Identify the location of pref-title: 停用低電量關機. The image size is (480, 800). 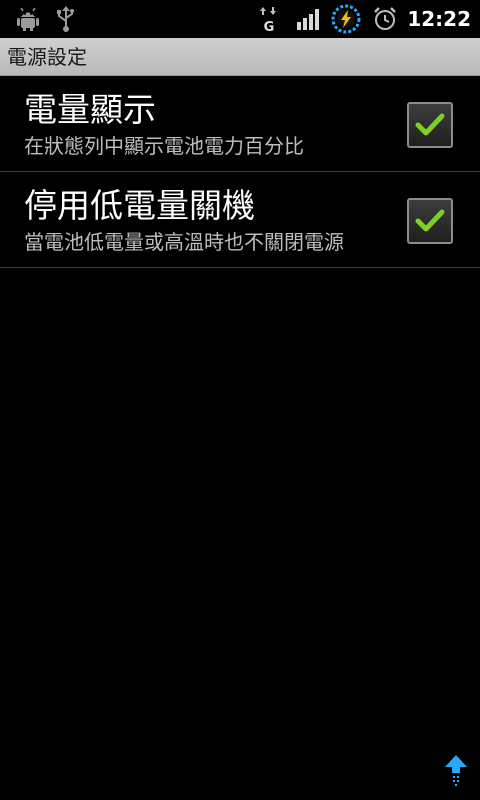
(139, 205).